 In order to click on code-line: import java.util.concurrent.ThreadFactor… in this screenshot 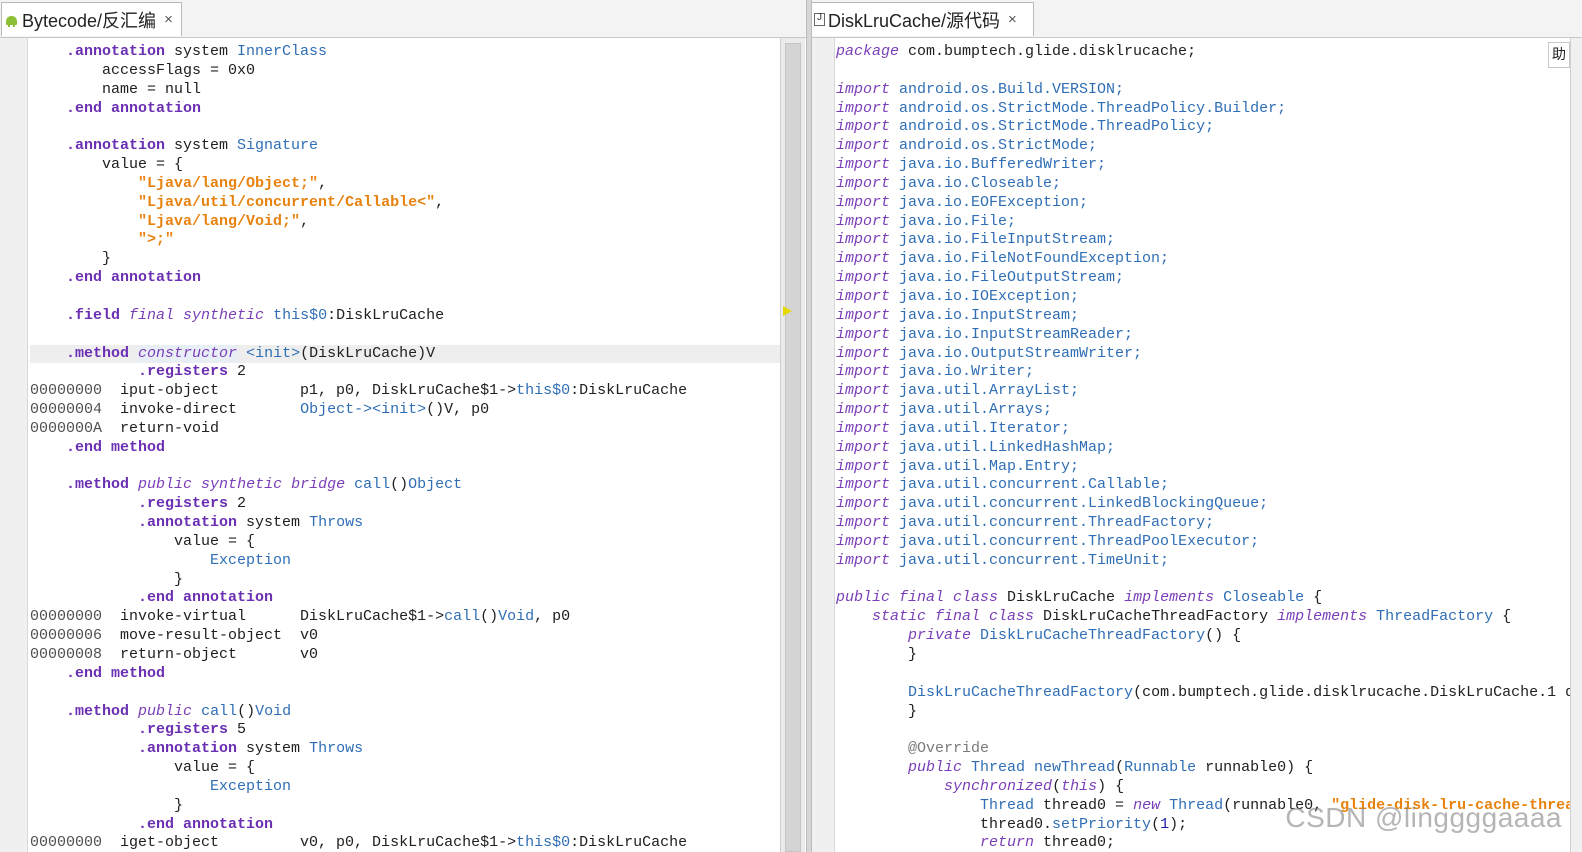, I will do `click(1206, 523)`.